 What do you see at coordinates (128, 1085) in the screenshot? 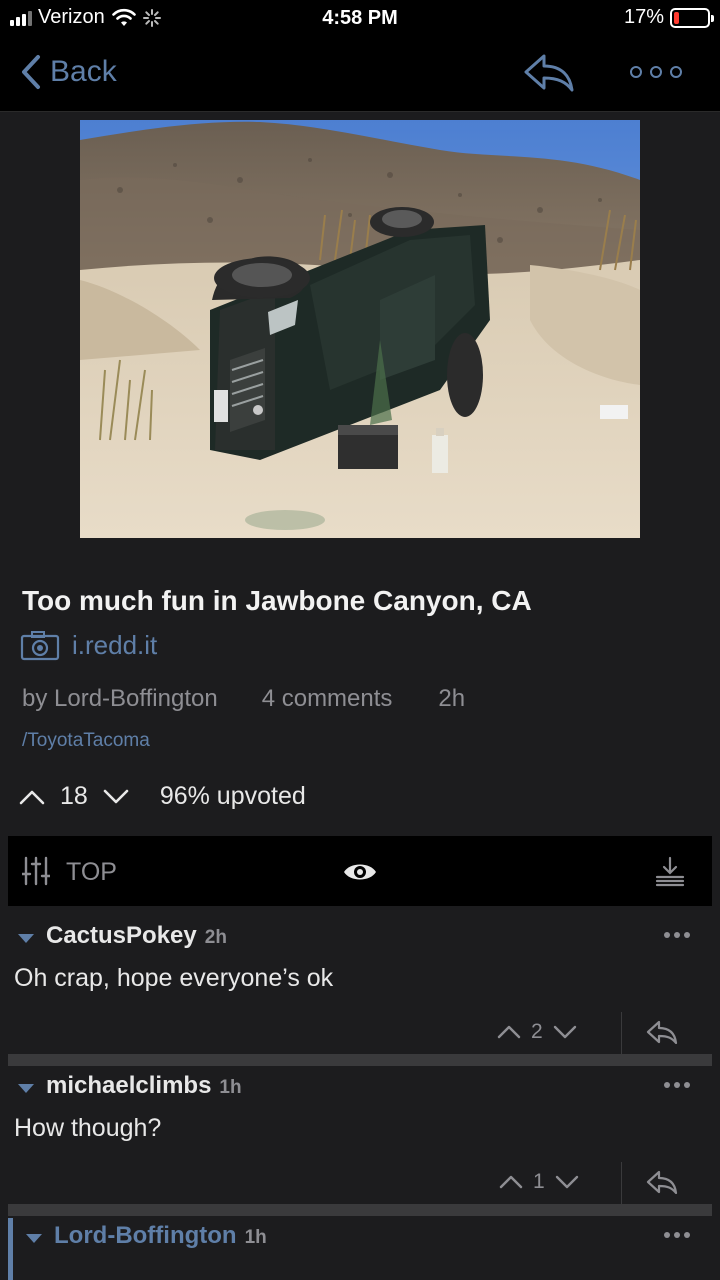
I see `comment-author: michaelclimbs` at bounding box center [128, 1085].